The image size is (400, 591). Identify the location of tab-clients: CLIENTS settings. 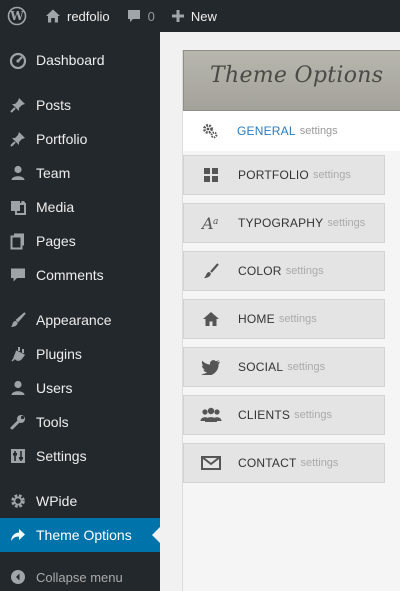
(284, 415).